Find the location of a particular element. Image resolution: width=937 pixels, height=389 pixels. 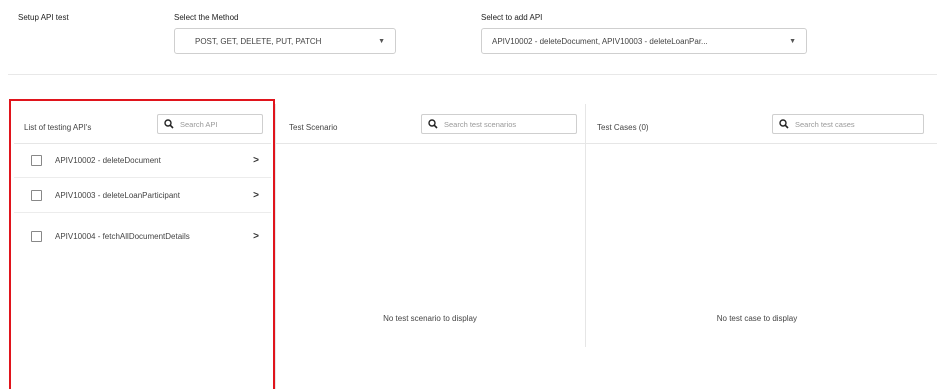

api-select-label: Select to add API is located at coordinates (512, 17).